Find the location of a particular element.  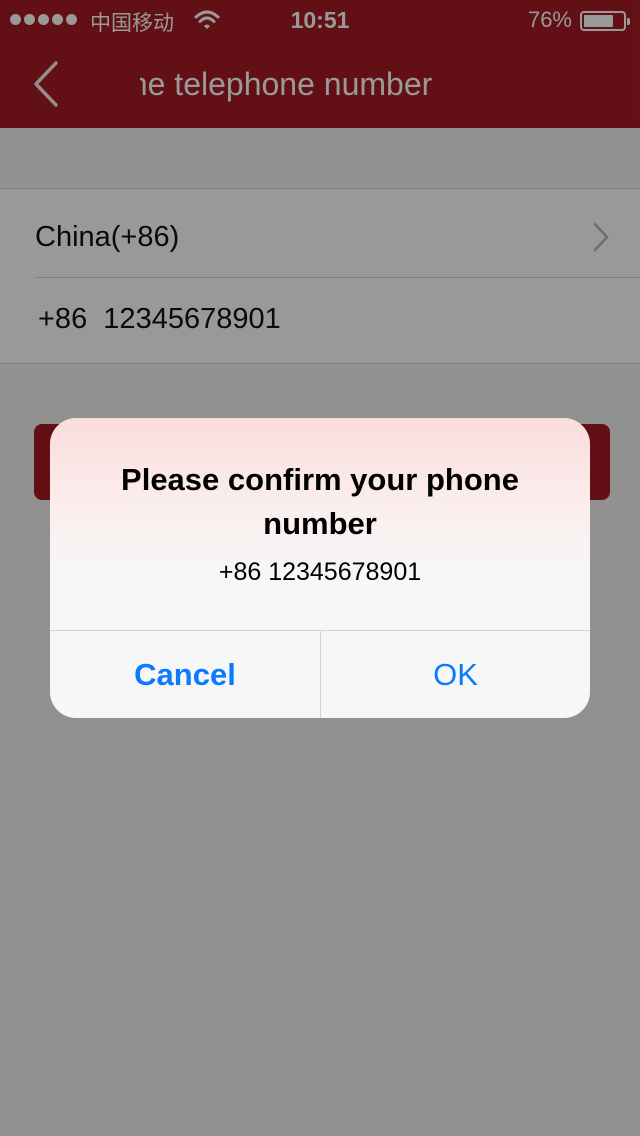

cancel-button: Cancel is located at coordinates (185, 674).